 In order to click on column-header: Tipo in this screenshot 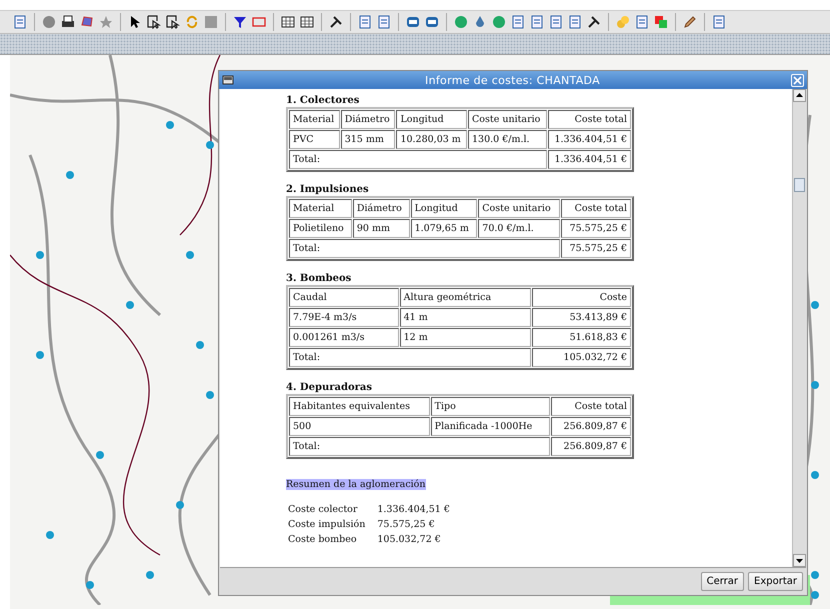, I will do `click(490, 406)`.